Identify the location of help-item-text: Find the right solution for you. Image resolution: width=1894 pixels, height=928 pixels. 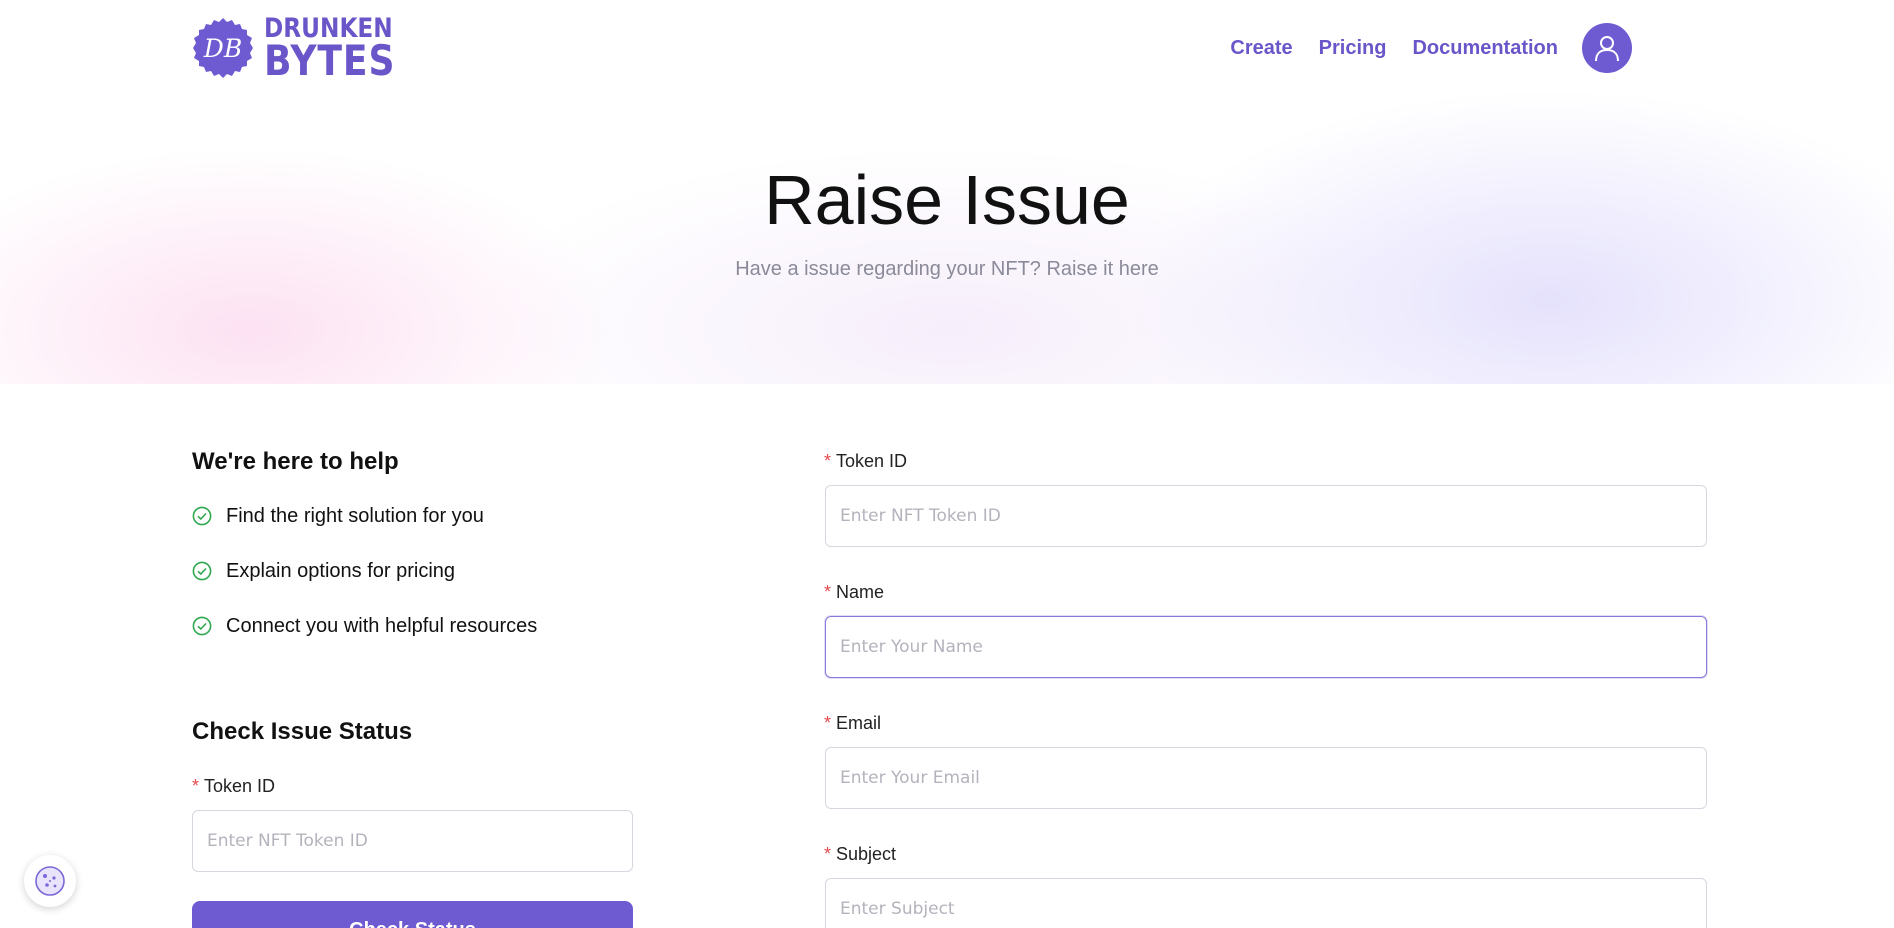
(355, 515).